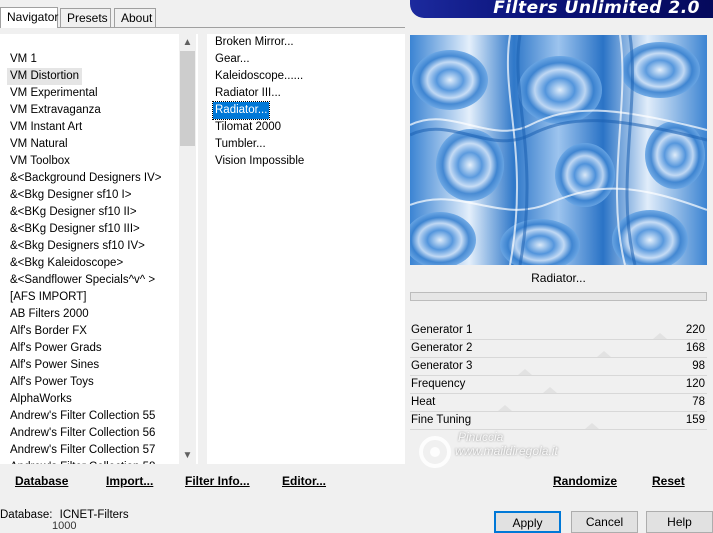 Image resolution: width=713 pixels, height=533 pixels. I want to click on cancel-button: Cancel, so click(604, 522).